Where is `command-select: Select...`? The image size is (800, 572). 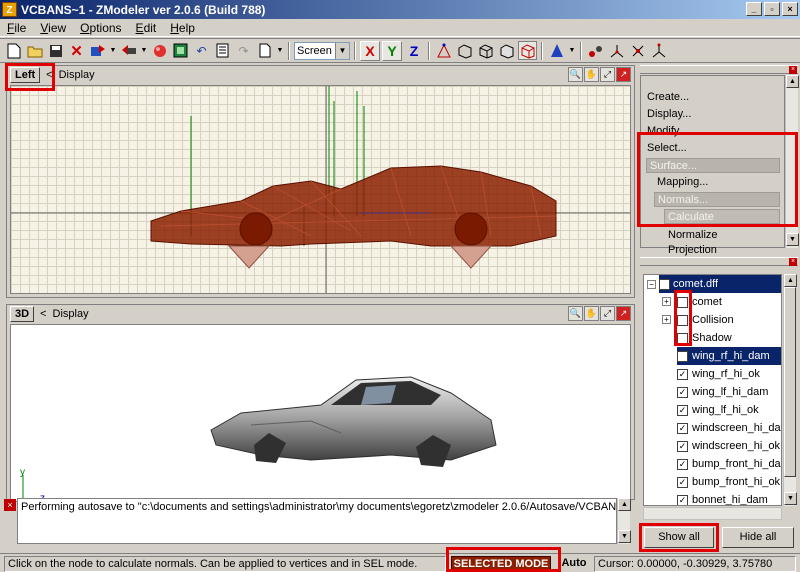 command-select: Select... is located at coordinates (667, 148).